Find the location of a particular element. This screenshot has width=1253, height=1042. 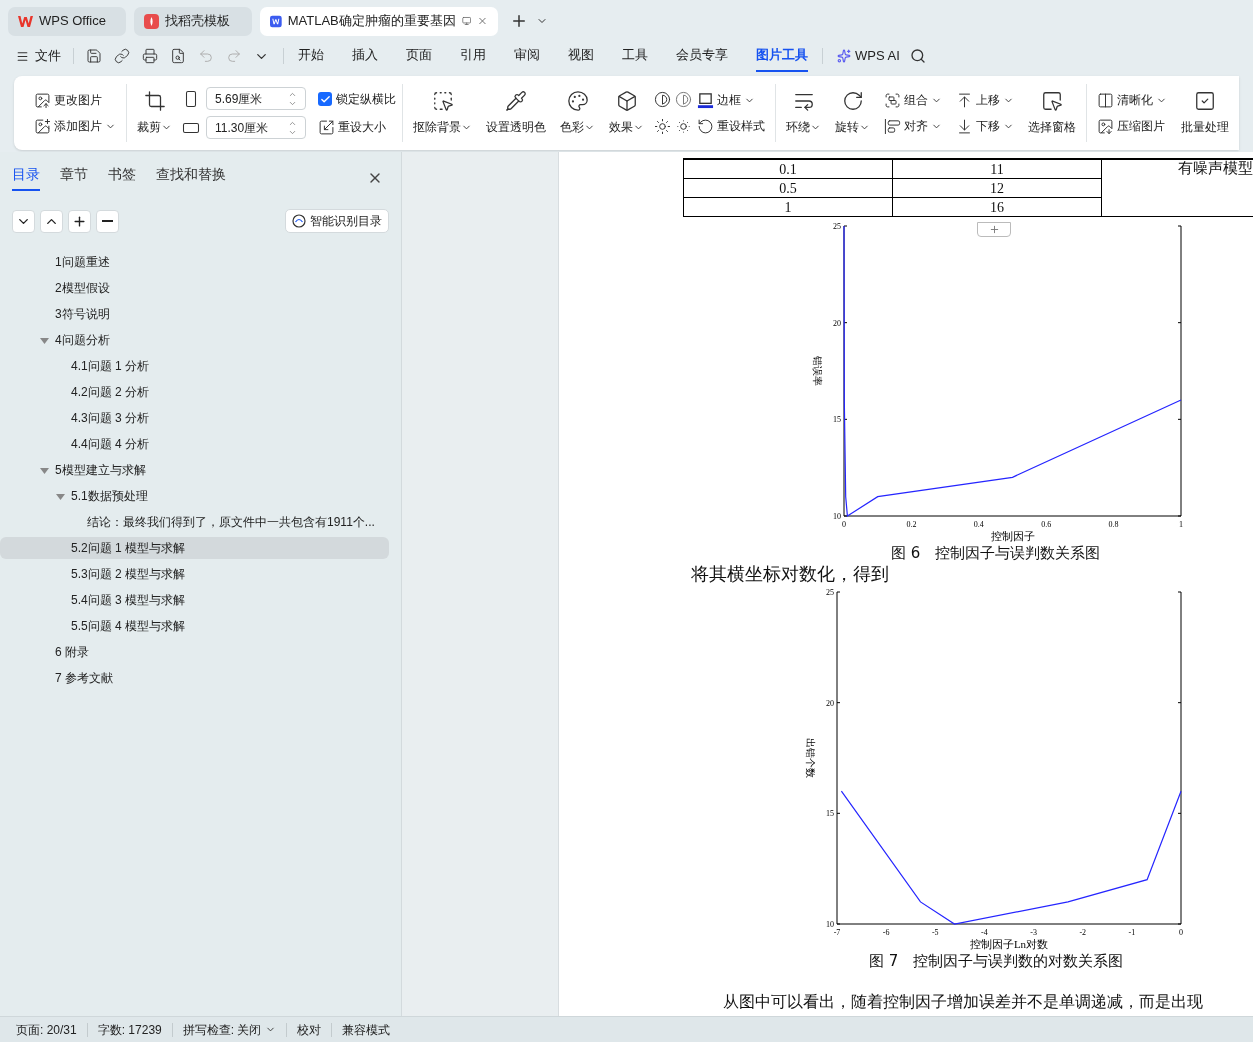

border-icon is located at coordinates (705, 100).